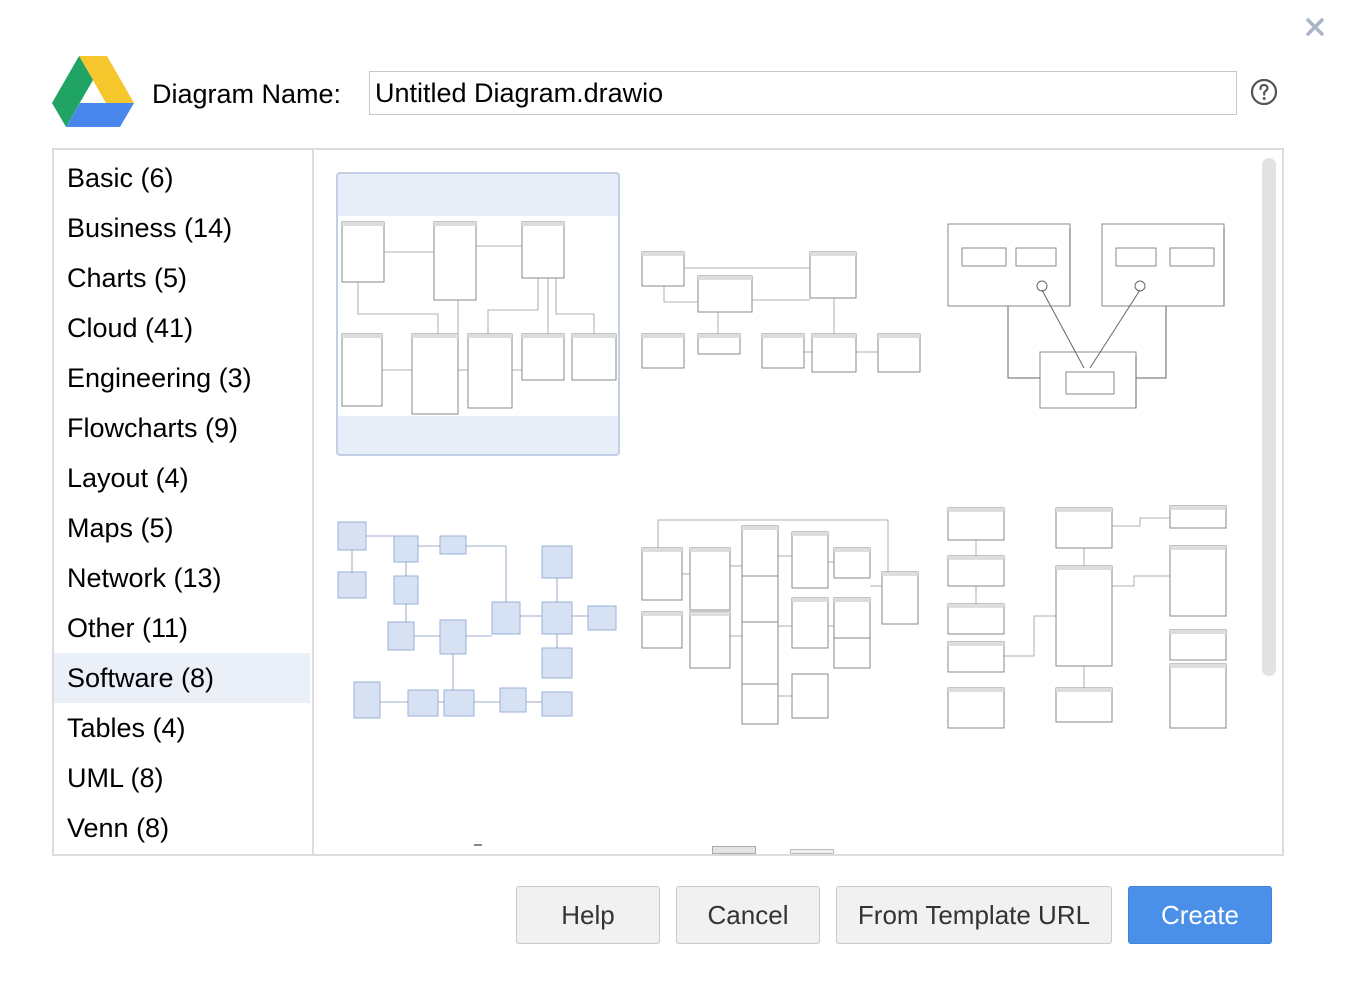 The width and height of the screenshot is (1350, 984). I want to click on template-scrollbar, so click(1269, 417).